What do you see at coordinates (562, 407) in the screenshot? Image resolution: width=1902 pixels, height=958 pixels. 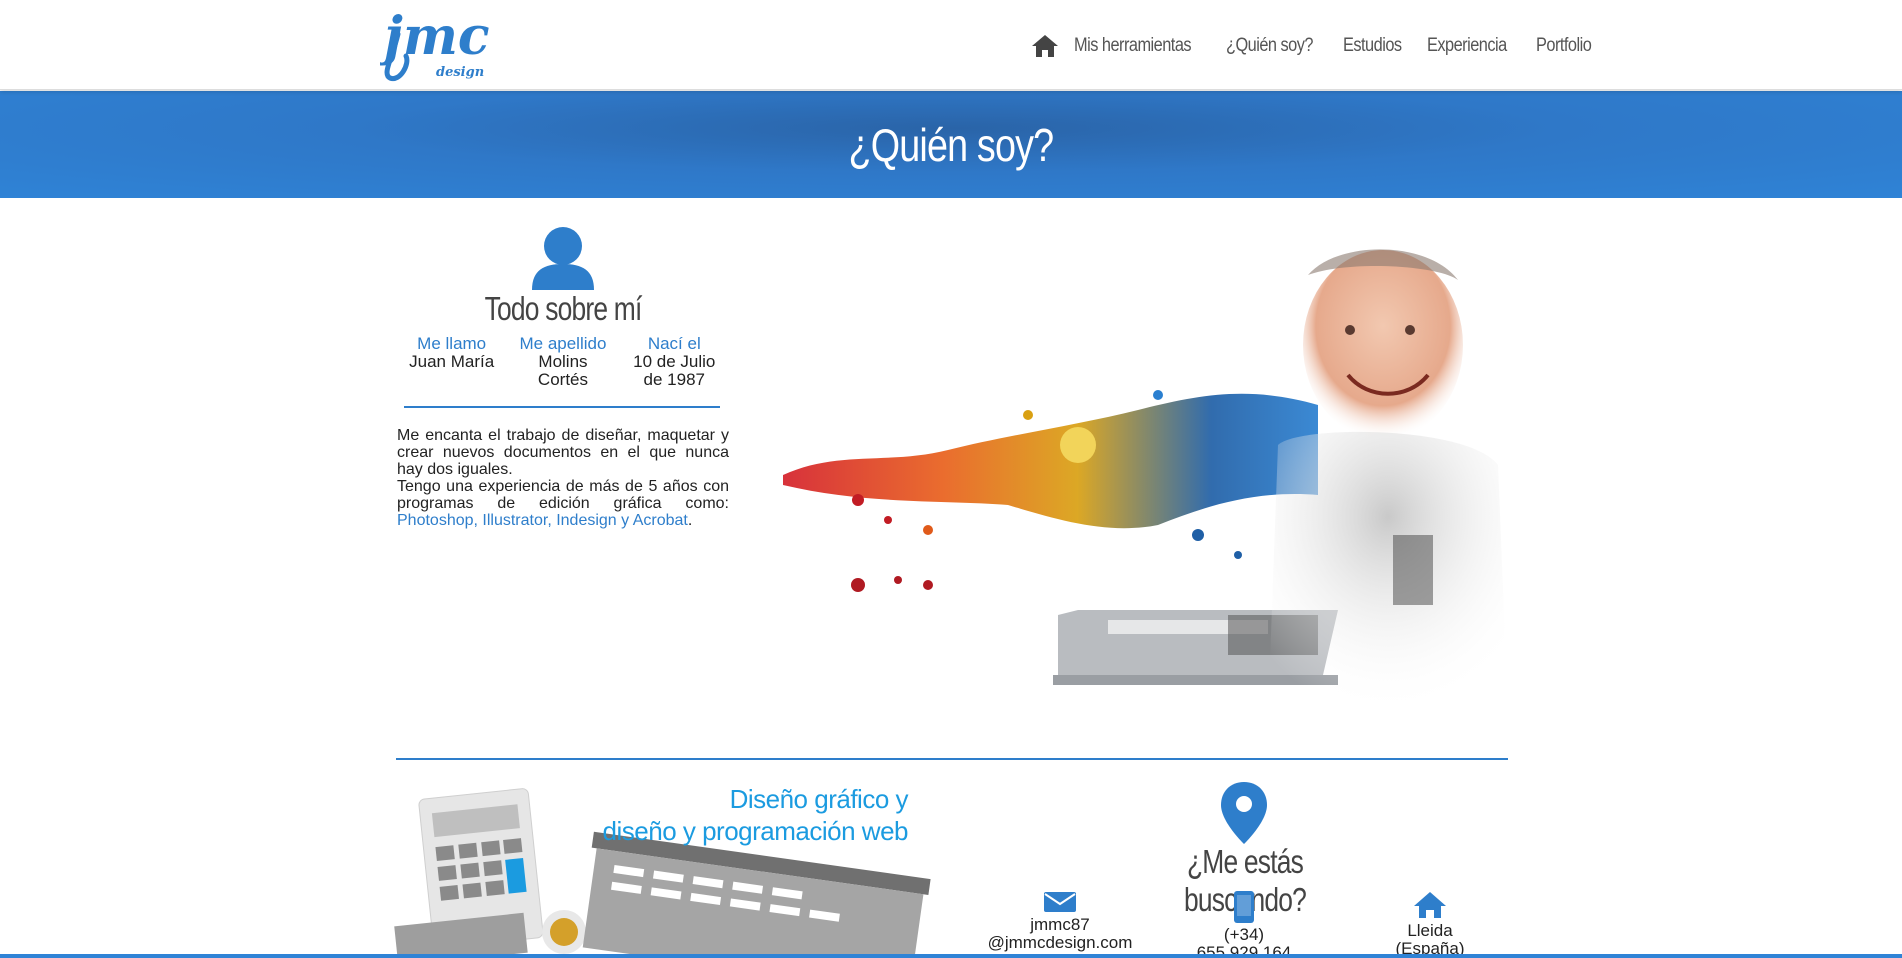 I see `about-divider` at bounding box center [562, 407].